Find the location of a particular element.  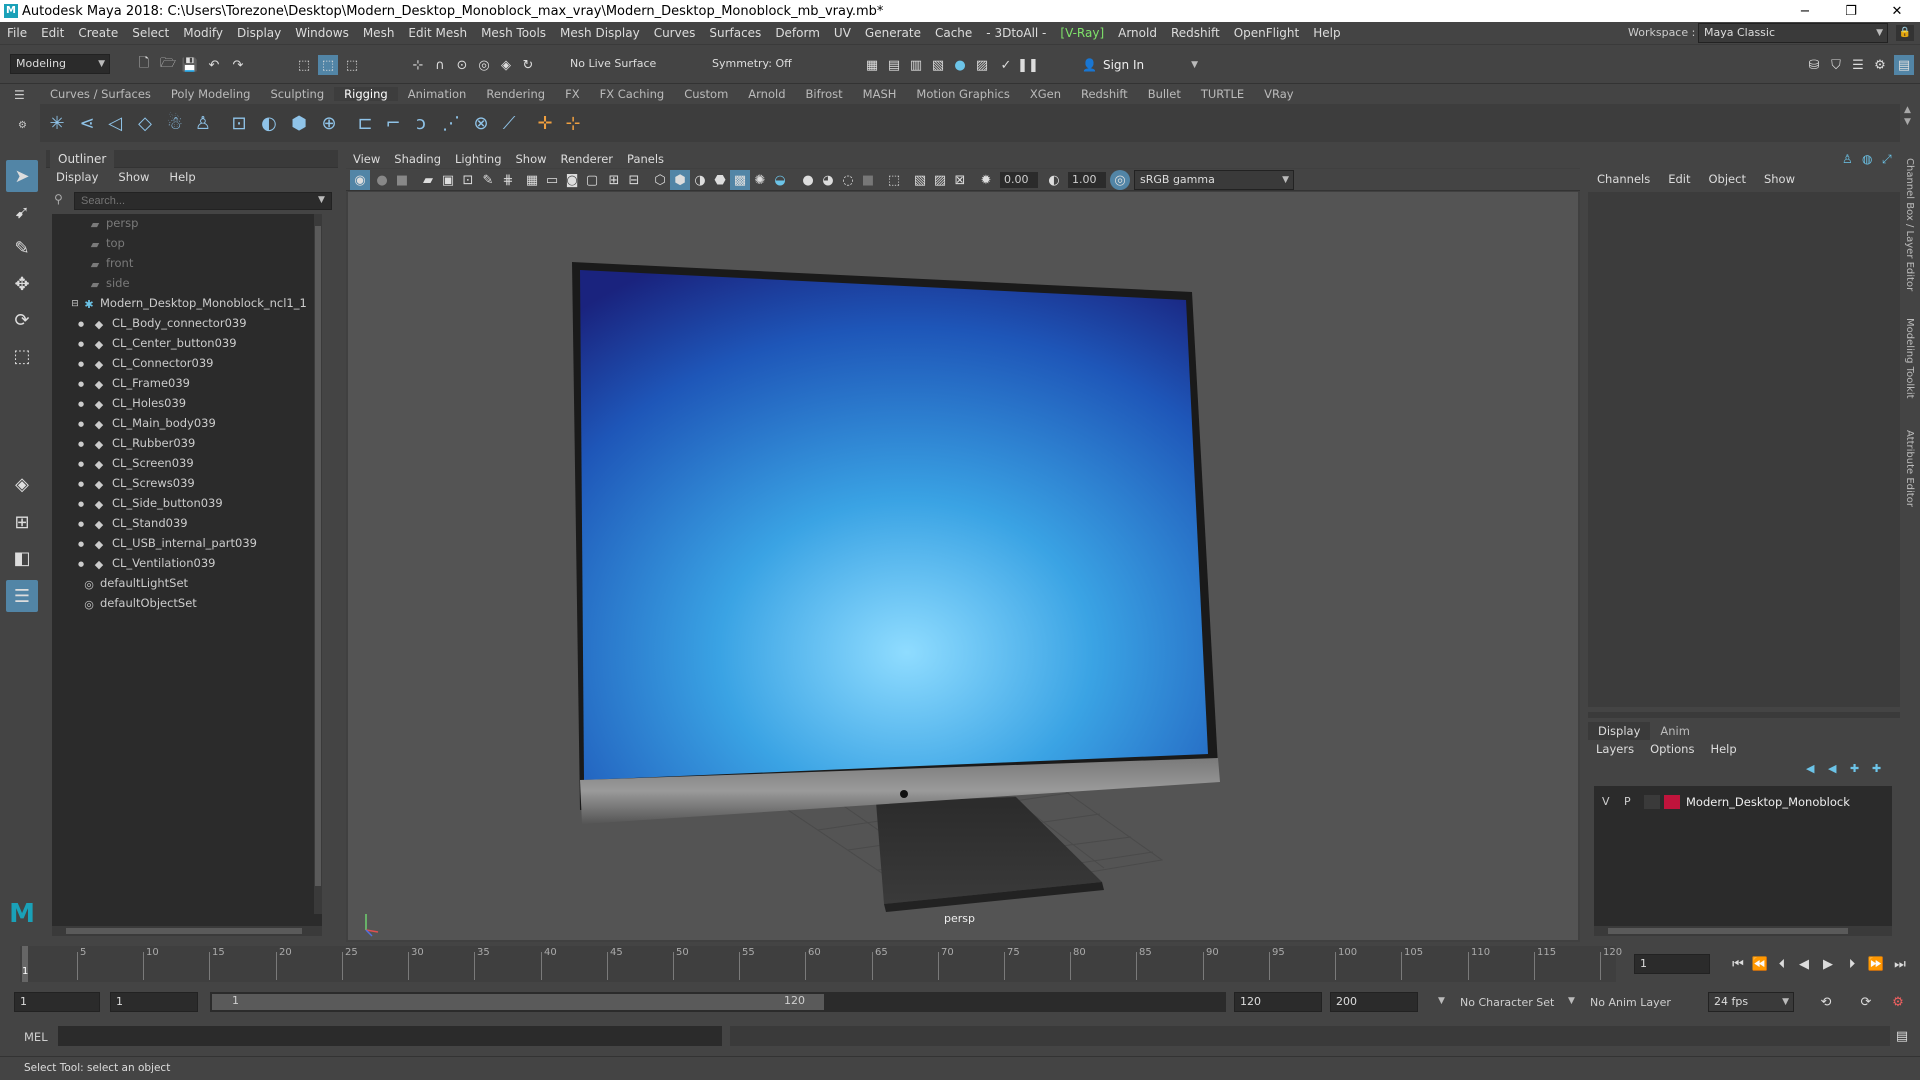

outliner-menu-display: Display is located at coordinates (77, 178).